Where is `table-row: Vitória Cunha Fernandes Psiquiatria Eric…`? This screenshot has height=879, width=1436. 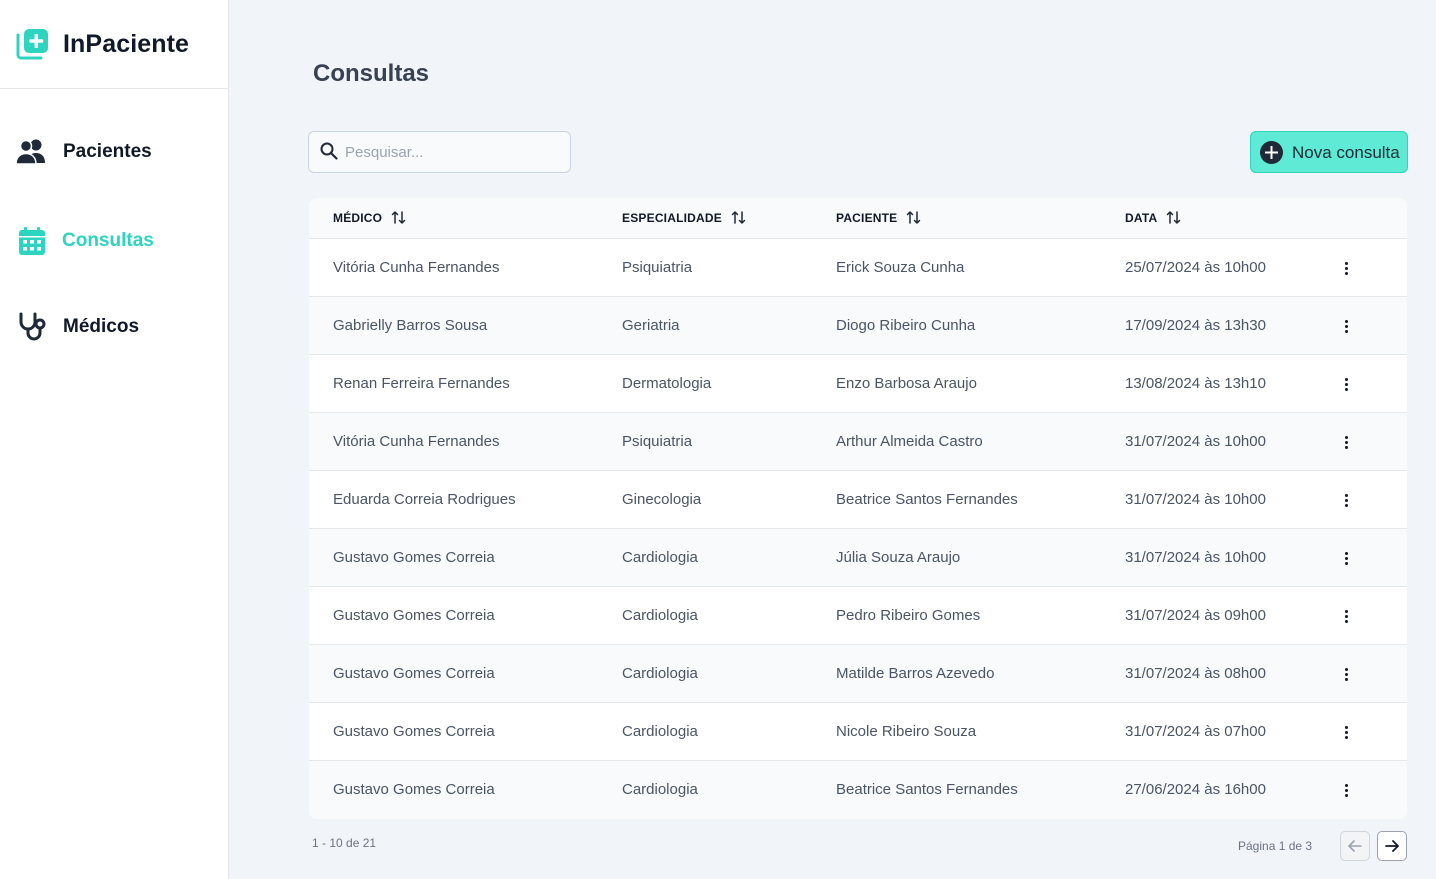
table-row: Vitória Cunha Fernandes Psiquiatria Eric… is located at coordinates (858, 268).